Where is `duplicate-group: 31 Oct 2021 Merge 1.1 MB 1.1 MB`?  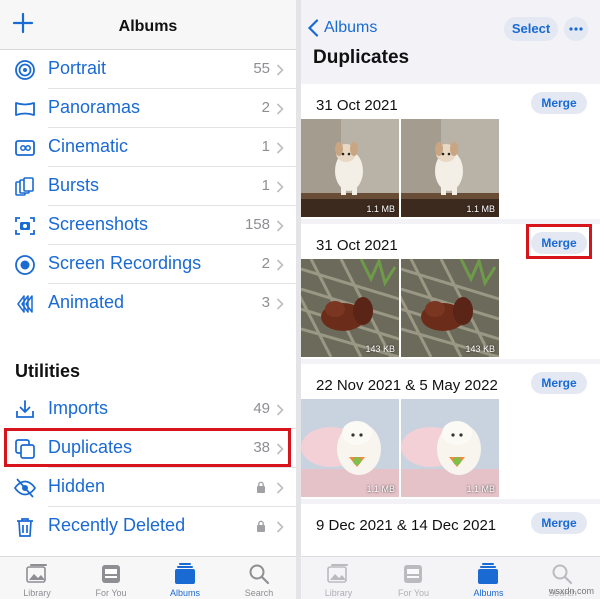 duplicate-group: 31 Oct 2021 Merge 1.1 MB 1.1 MB is located at coordinates (450, 151).